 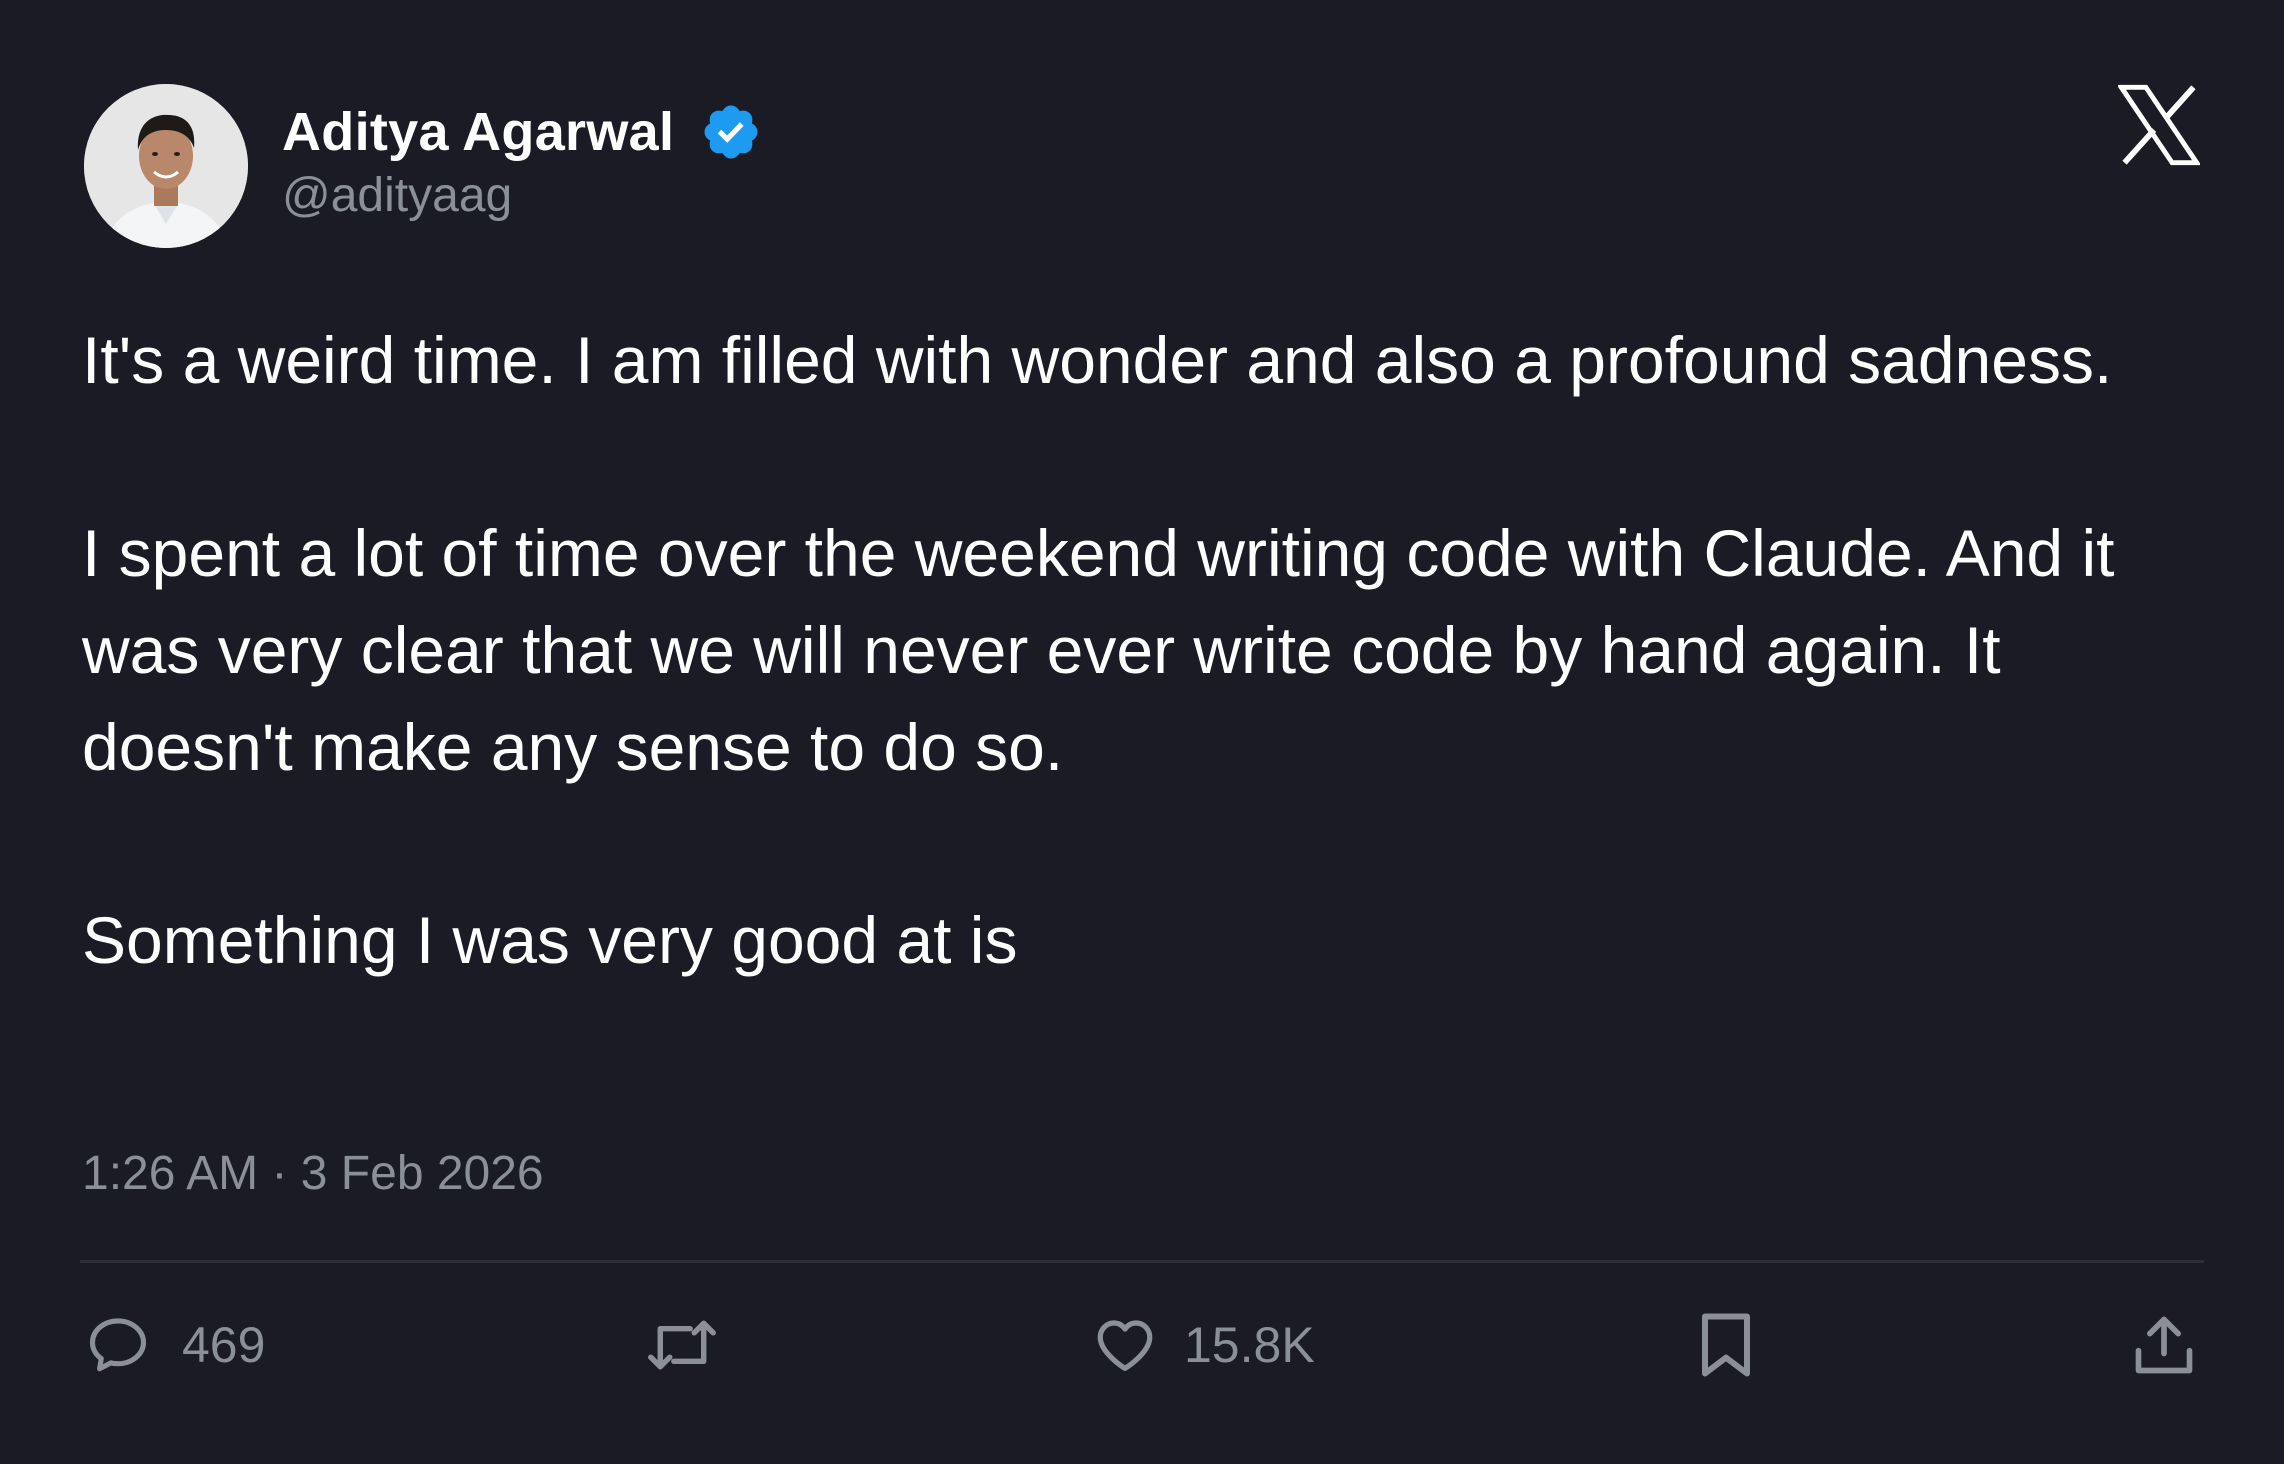 I want to click on share-button, so click(x=2164, y=1345).